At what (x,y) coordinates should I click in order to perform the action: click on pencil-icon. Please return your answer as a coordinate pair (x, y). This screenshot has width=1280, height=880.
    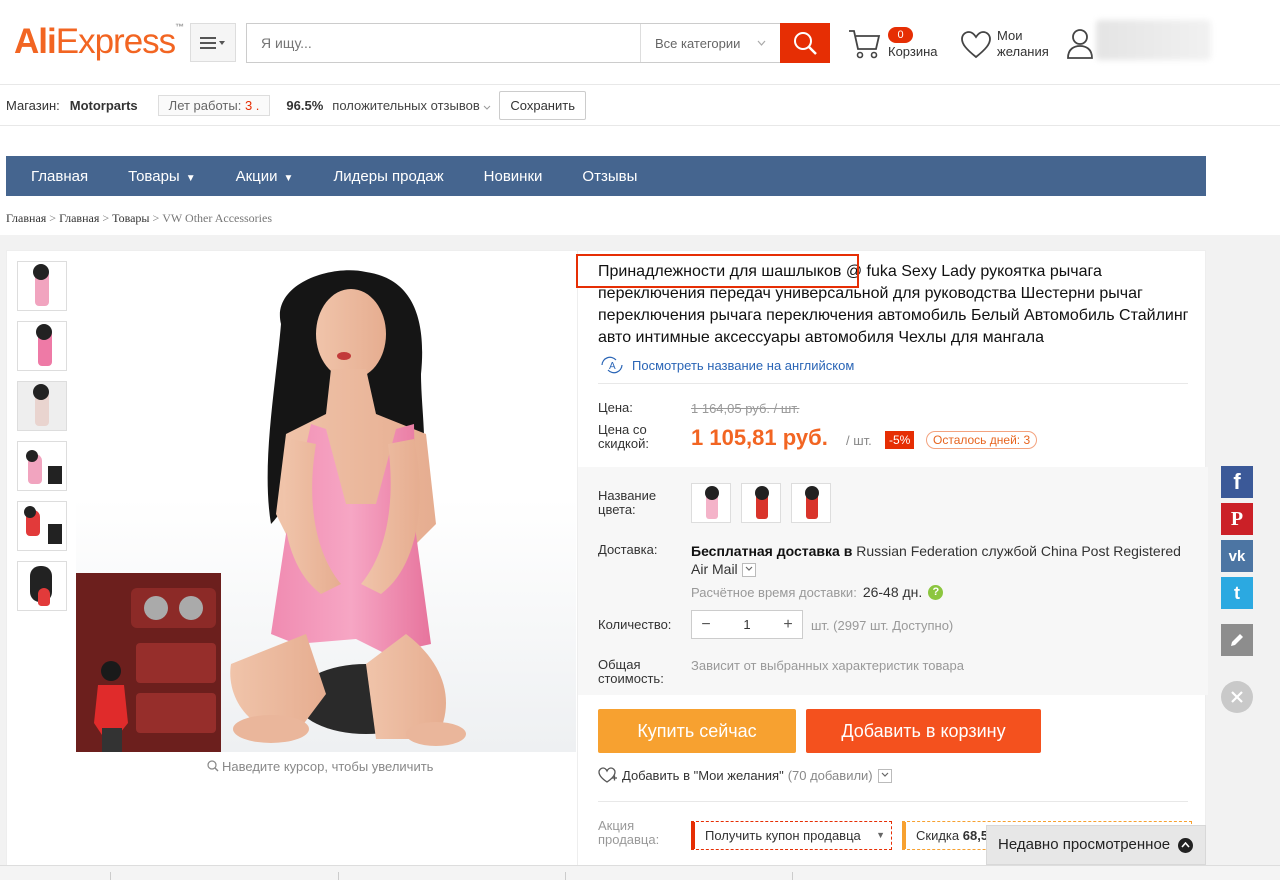
    Looking at the image, I should click on (1237, 640).